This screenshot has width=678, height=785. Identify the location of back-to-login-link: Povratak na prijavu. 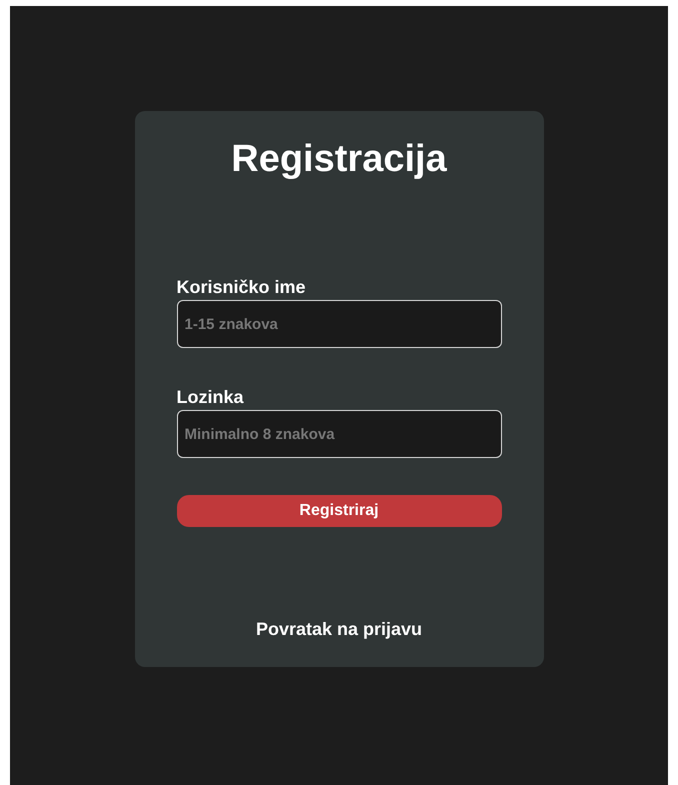
(339, 629).